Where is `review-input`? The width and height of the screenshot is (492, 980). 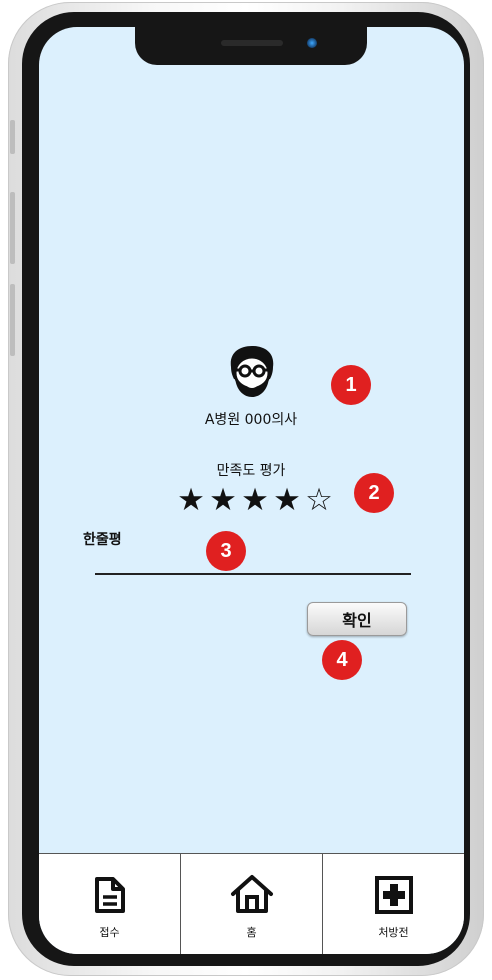
review-input is located at coordinates (253, 562).